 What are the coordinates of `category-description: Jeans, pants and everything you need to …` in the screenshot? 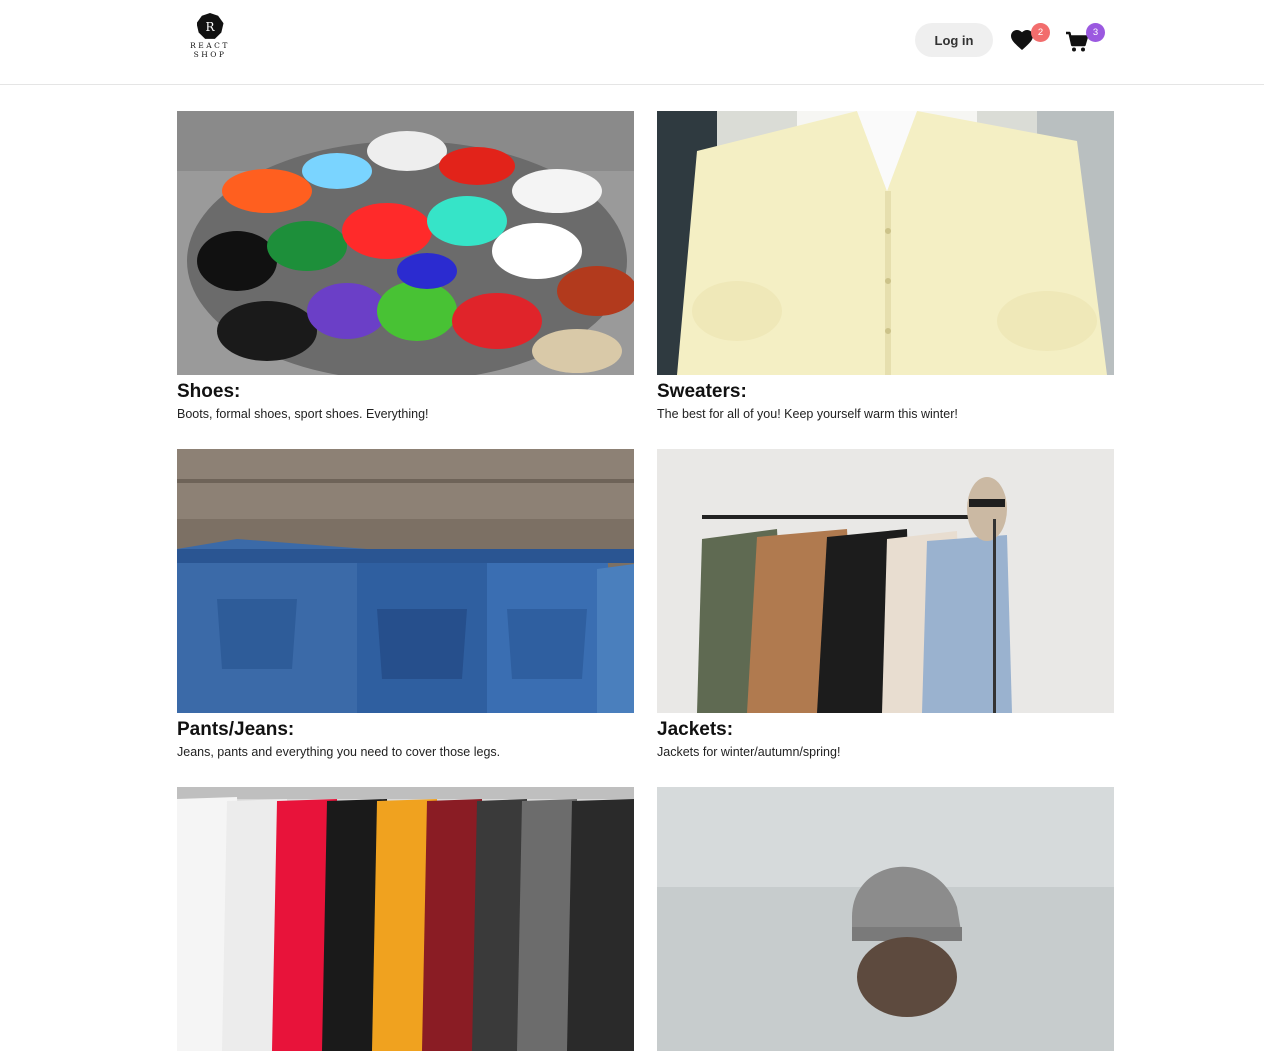 It's located at (339, 752).